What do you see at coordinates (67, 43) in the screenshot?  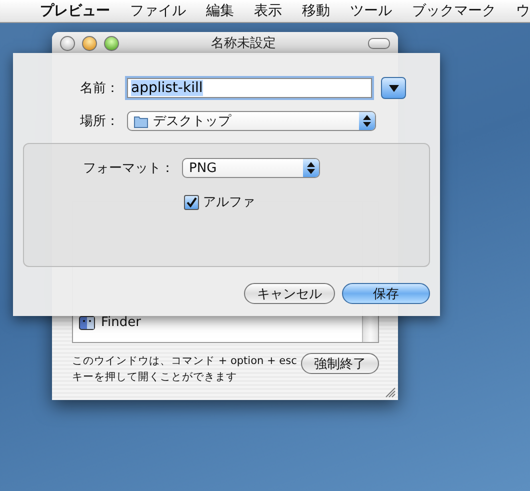 I see `close-button` at bounding box center [67, 43].